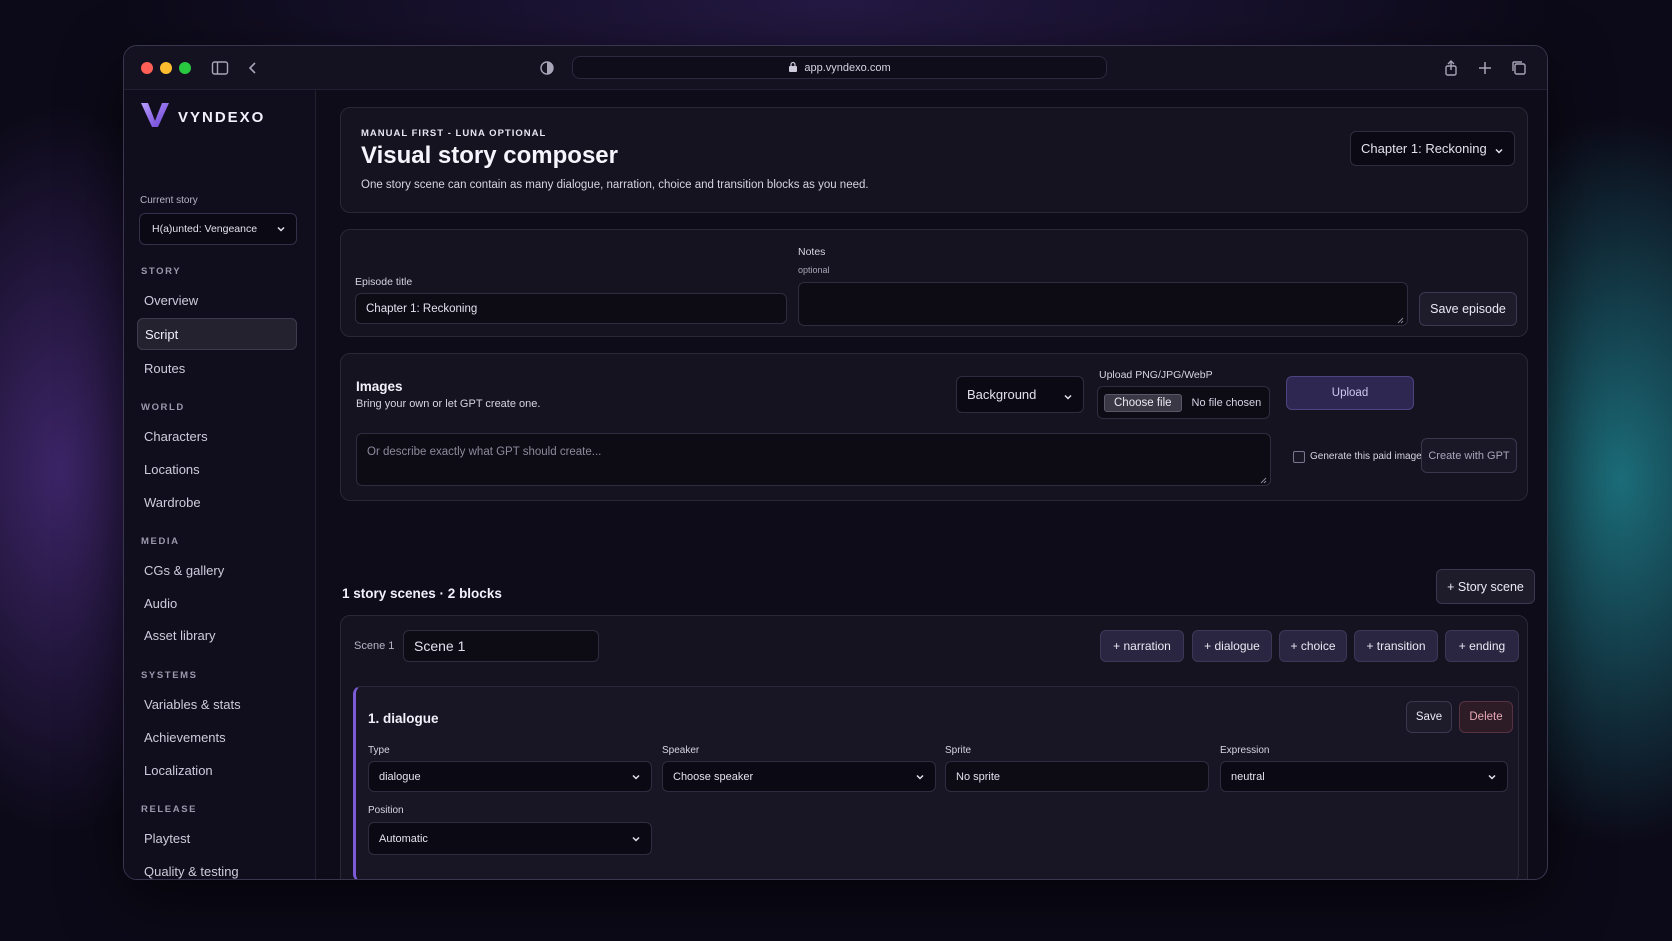 This screenshot has height=941, width=1672. I want to click on sidebar-item-overview: Overview, so click(217, 300).